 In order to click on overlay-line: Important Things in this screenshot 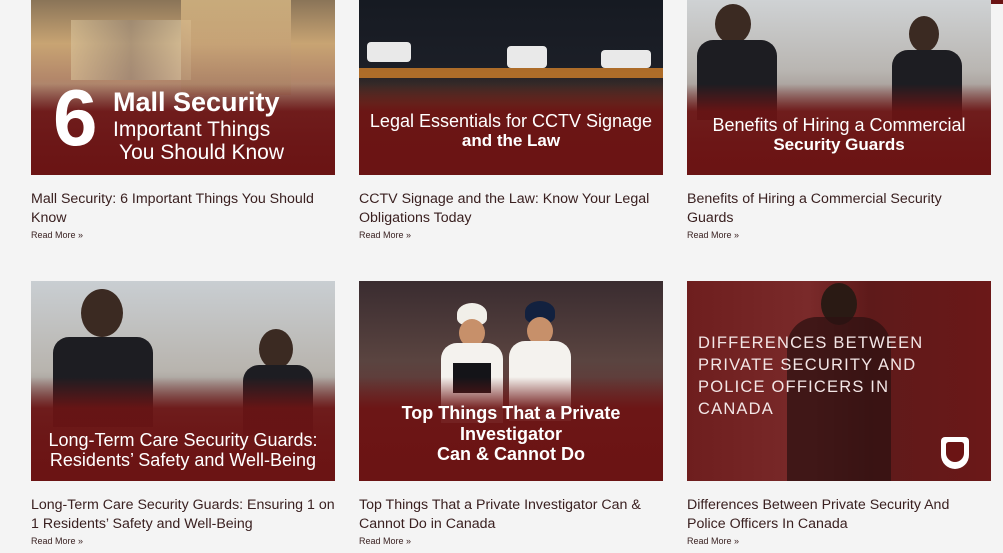, I will do `click(192, 129)`.